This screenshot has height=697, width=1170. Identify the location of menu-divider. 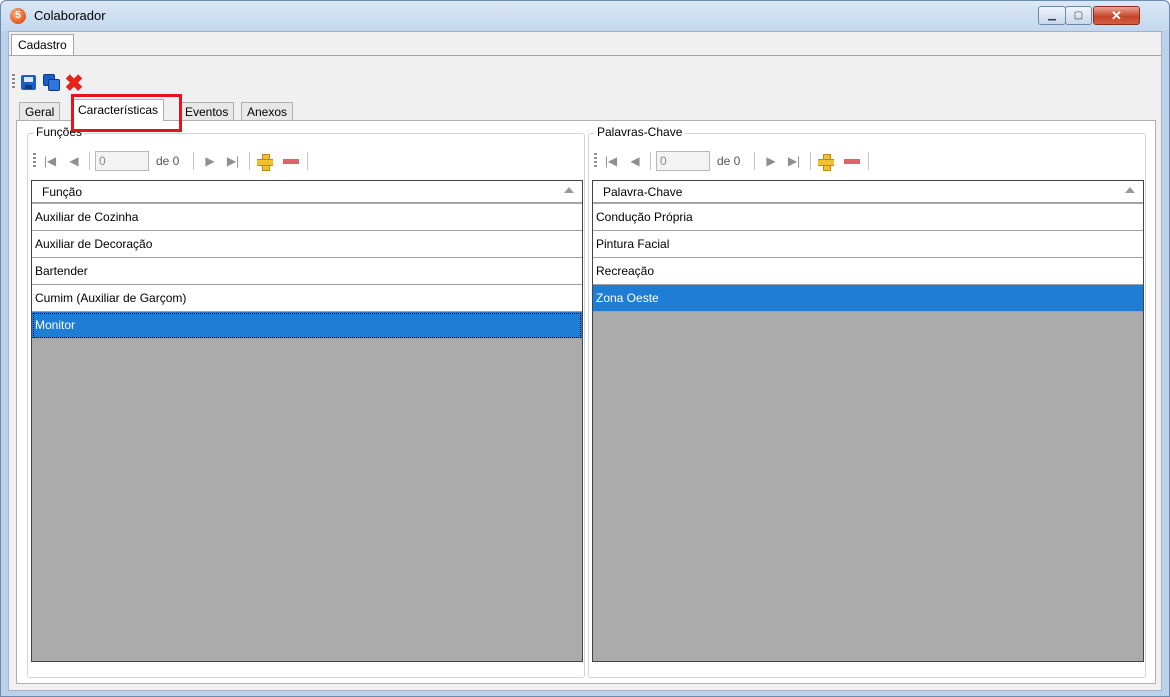
(585, 55).